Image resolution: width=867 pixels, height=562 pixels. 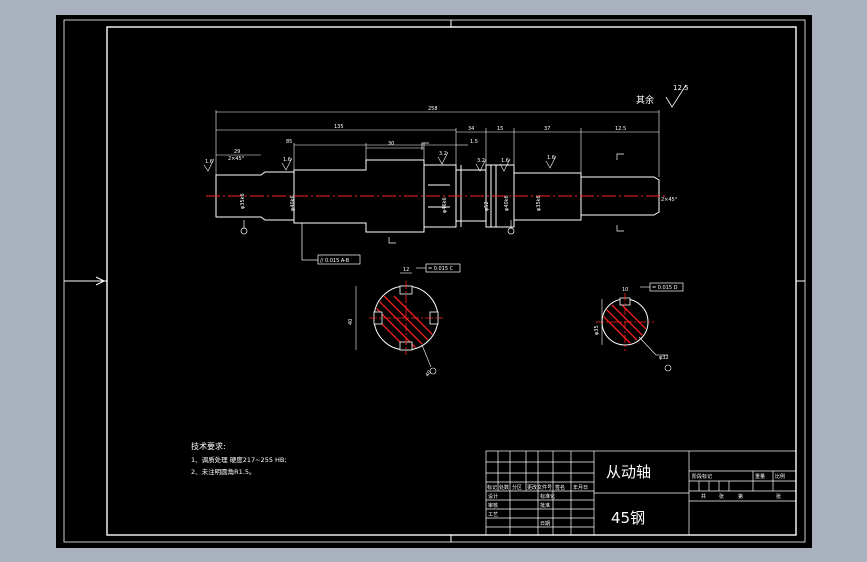 What do you see at coordinates (547, 129) in the screenshot?
I see `dim-37: 37` at bounding box center [547, 129].